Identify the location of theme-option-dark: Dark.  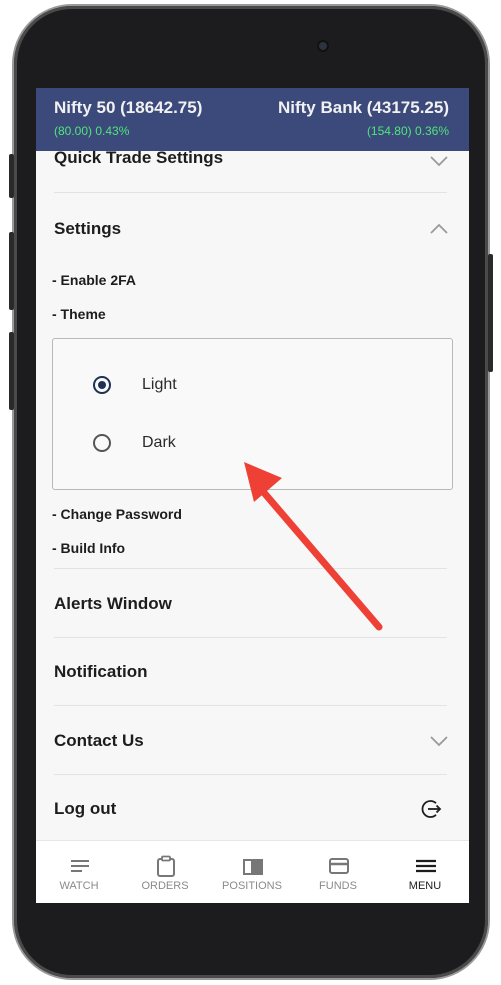
(193, 446).